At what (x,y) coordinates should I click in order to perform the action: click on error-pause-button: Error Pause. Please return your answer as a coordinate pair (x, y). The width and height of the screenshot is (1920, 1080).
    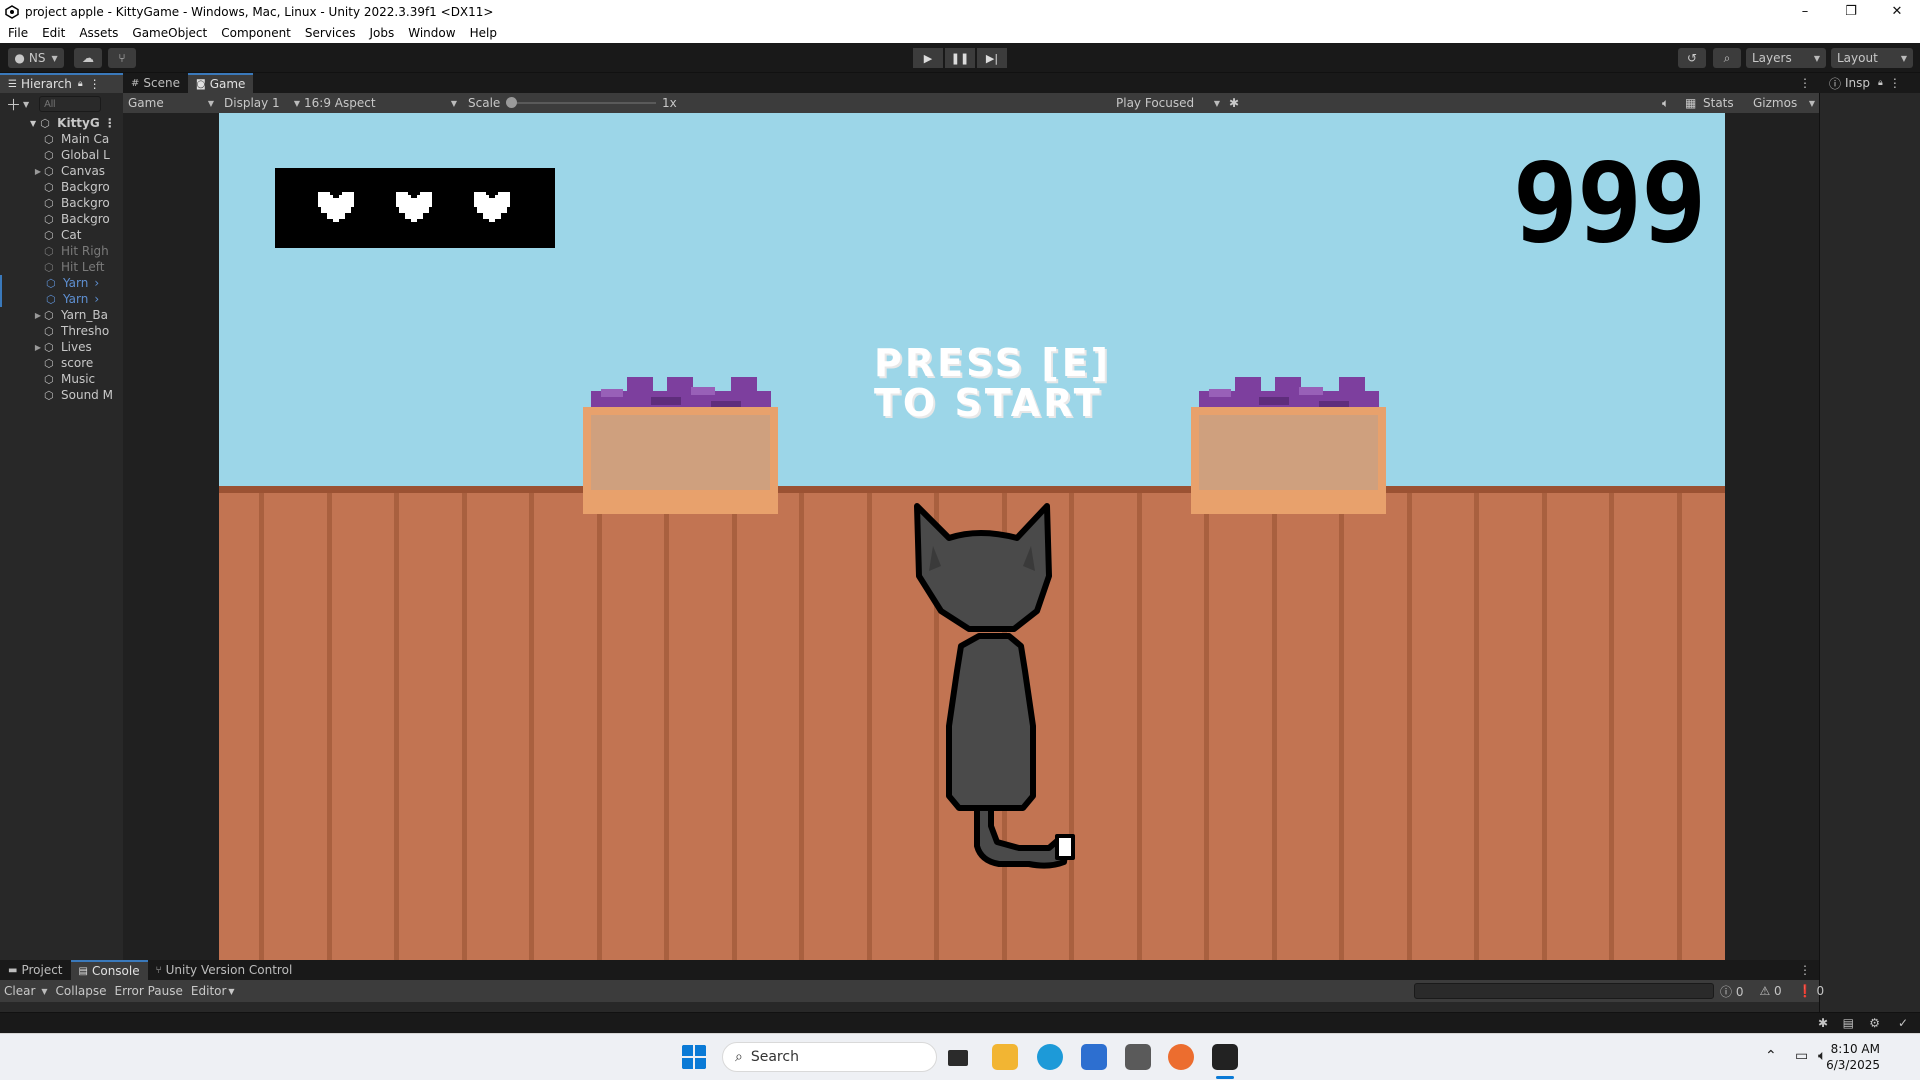
    Looking at the image, I should click on (149, 991).